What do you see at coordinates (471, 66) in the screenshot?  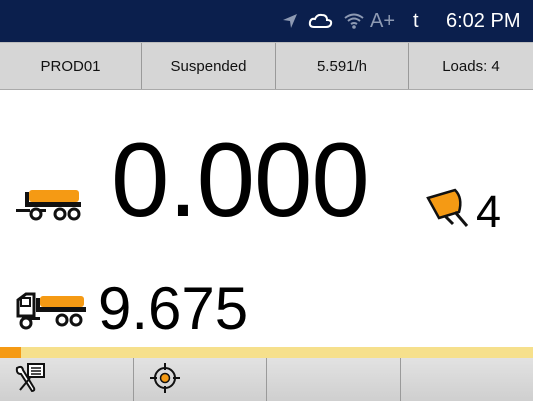 I see `loads-cell: Loads: 4` at bounding box center [471, 66].